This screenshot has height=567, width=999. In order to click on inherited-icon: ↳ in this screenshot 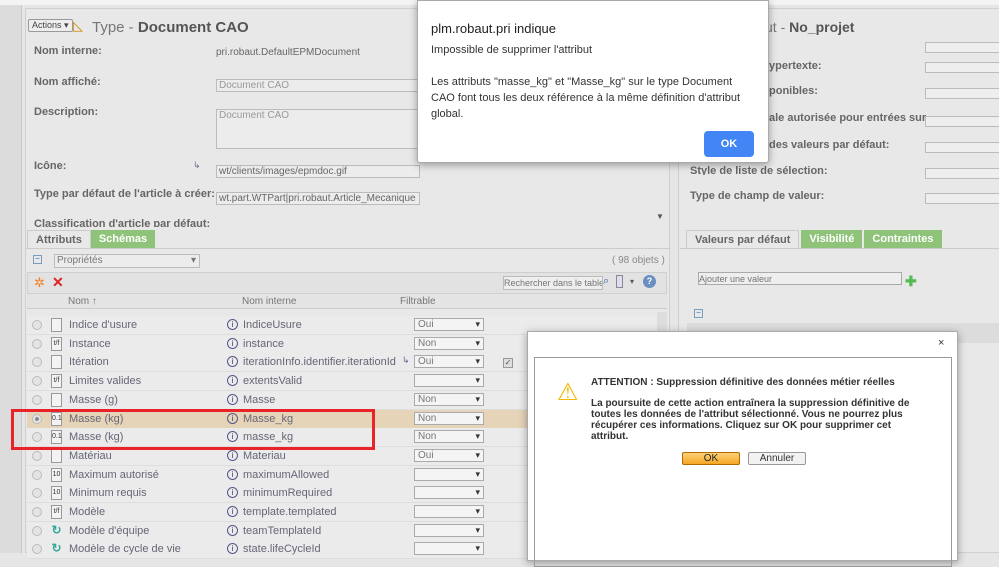, I will do `click(406, 360)`.